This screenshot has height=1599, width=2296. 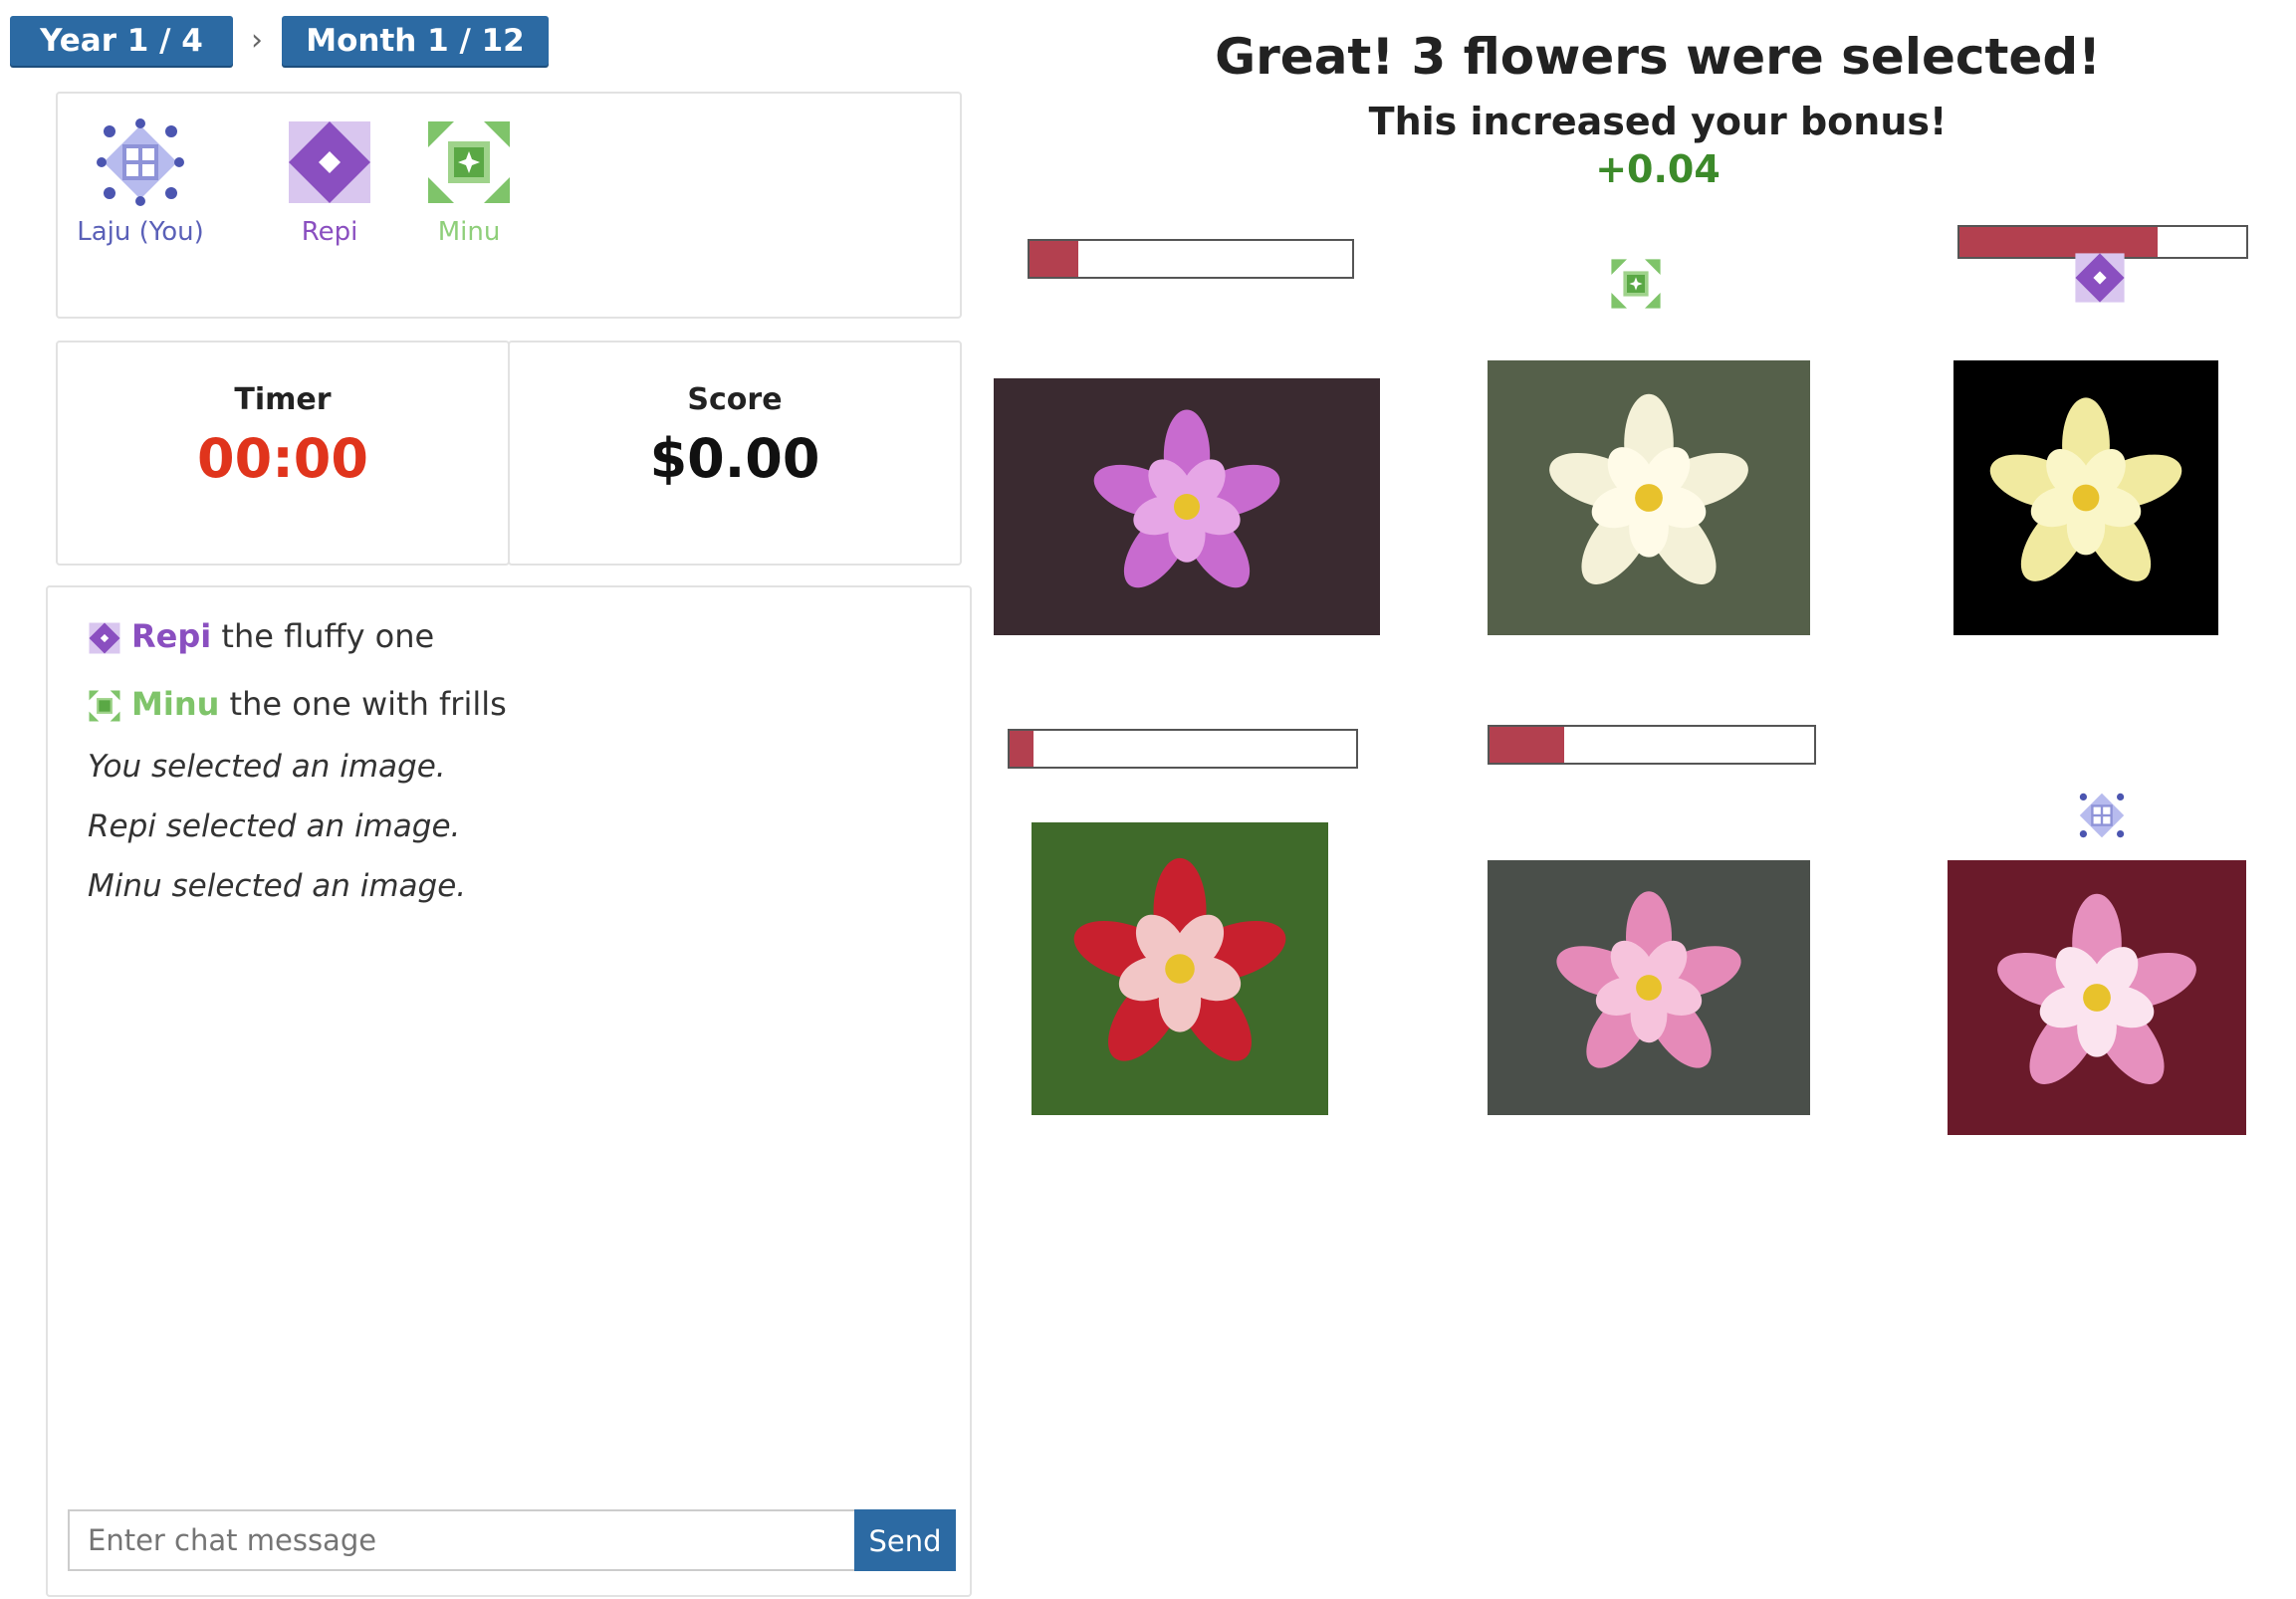 I want to click on chat-text: the one with frills, so click(x=368, y=704).